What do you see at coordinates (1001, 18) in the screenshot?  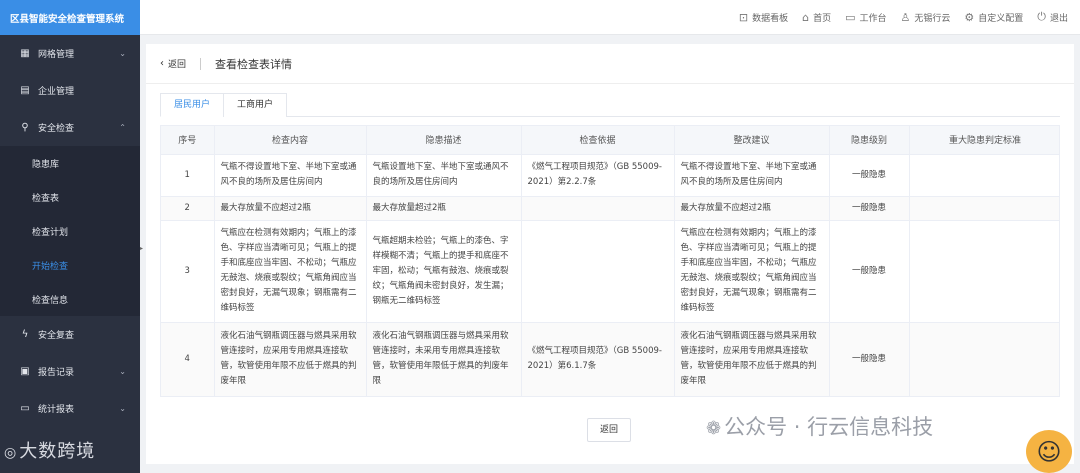 I see `topbar-link-label: 自定义配置` at bounding box center [1001, 18].